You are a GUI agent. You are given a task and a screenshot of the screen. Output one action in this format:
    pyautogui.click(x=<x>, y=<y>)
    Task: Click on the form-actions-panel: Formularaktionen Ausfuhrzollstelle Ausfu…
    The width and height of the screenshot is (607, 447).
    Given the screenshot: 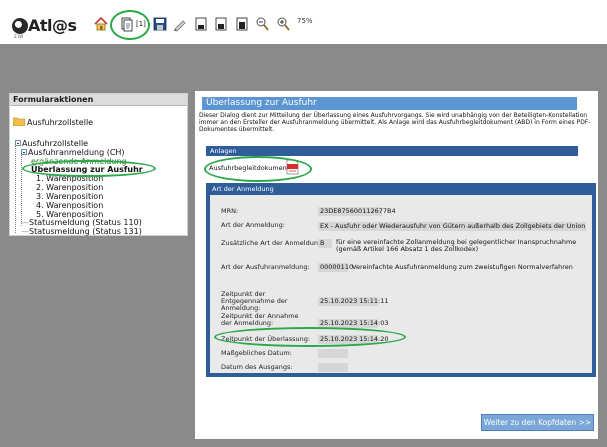 What is the action you would take?
    pyautogui.click(x=98, y=164)
    